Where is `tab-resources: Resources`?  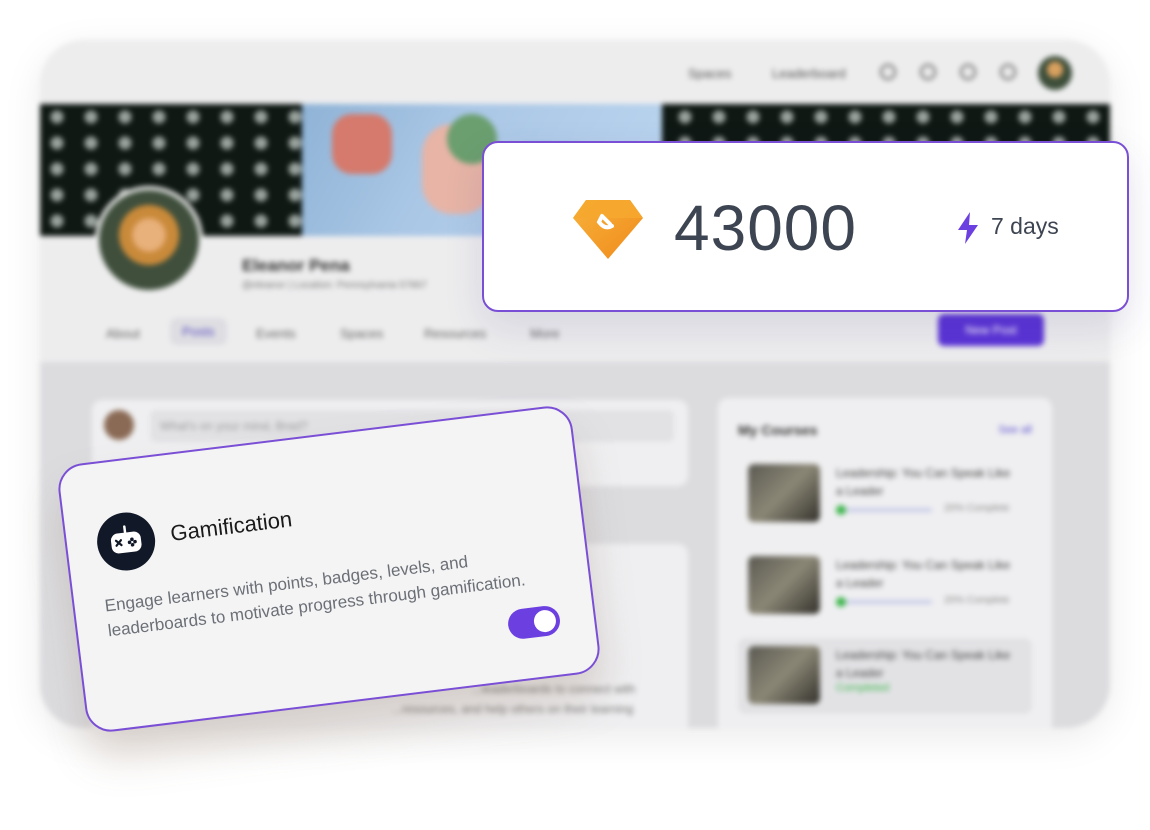 tab-resources: Resources is located at coordinates (455, 333).